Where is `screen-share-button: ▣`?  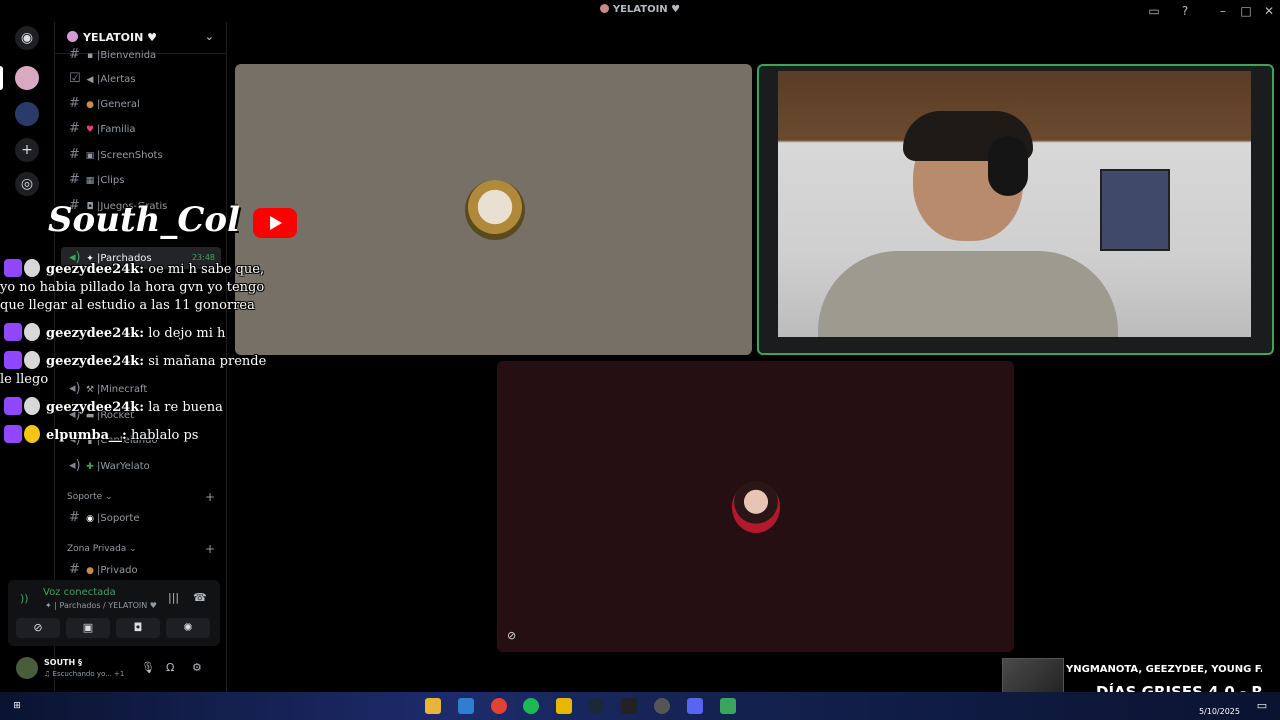 screen-share-button: ▣ is located at coordinates (88, 628).